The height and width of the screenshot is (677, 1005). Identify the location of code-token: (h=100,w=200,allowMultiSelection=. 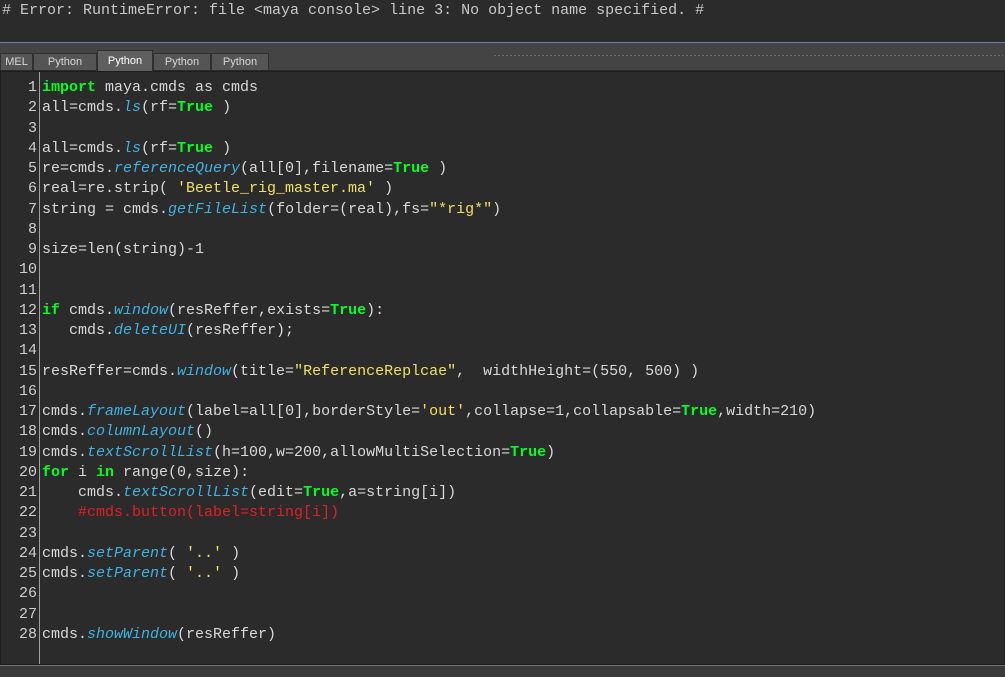
(362, 452).